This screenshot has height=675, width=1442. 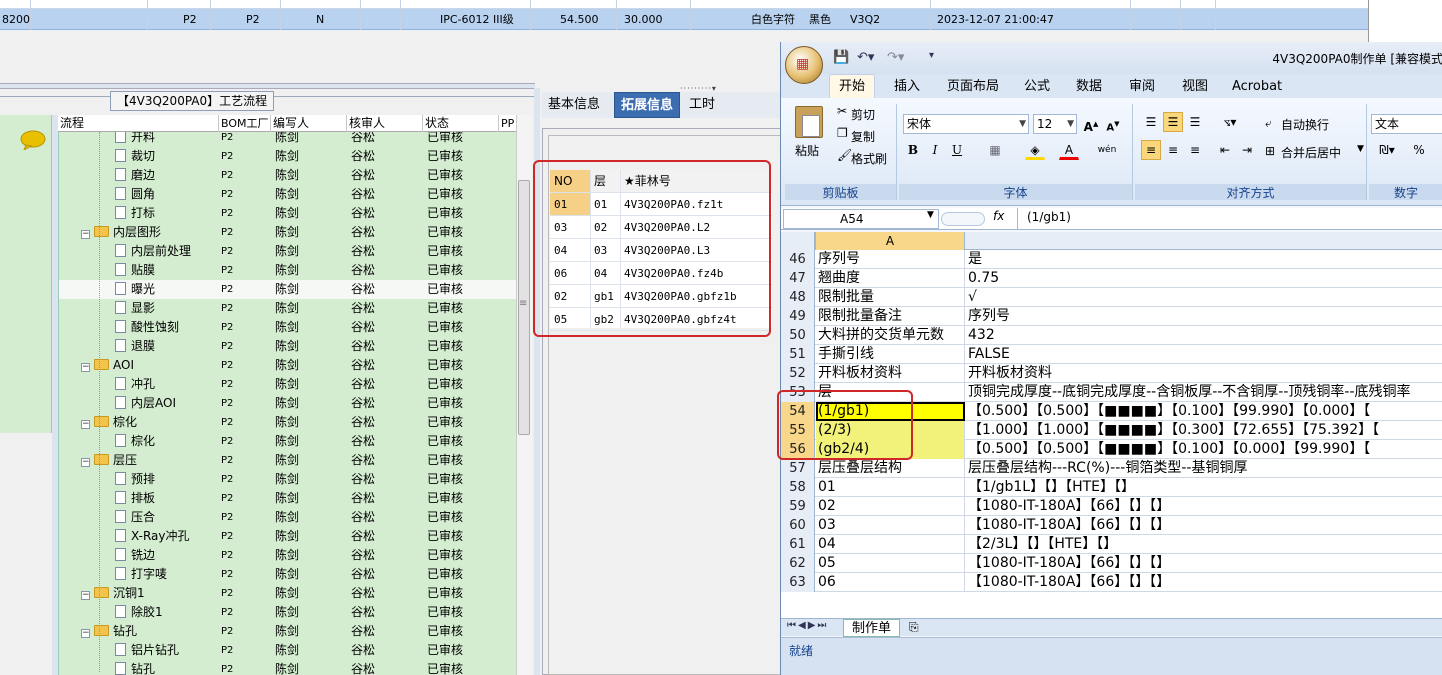 What do you see at coordinates (287, 270) in the screenshot?
I see `tree-row: 贴膜 P2 陈剑 谷松 已审核` at bounding box center [287, 270].